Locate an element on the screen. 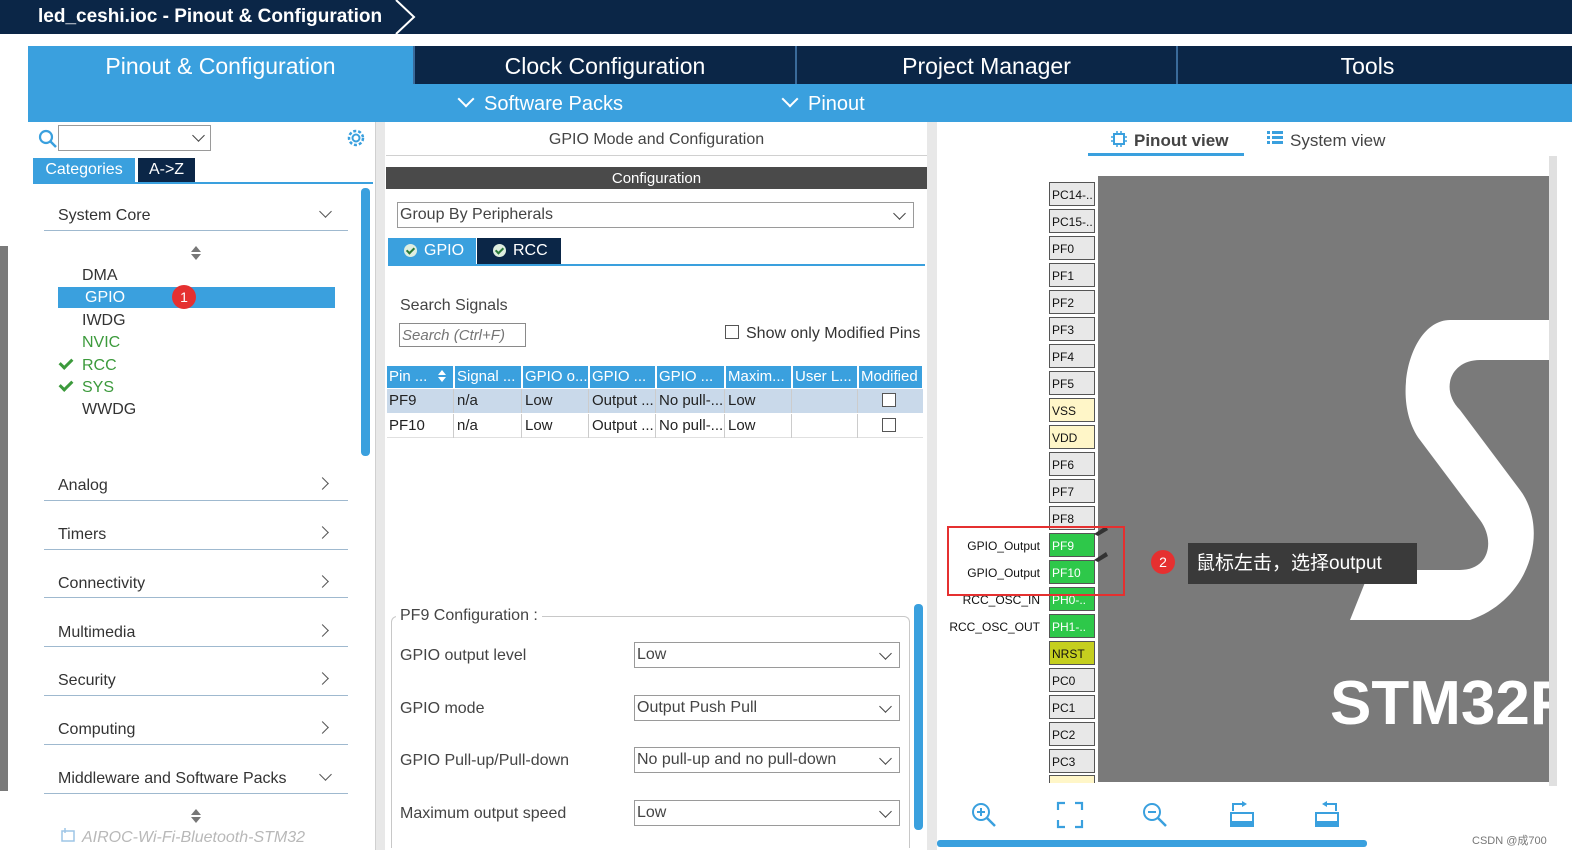  item-nvic: NVIC is located at coordinates (101, 343).